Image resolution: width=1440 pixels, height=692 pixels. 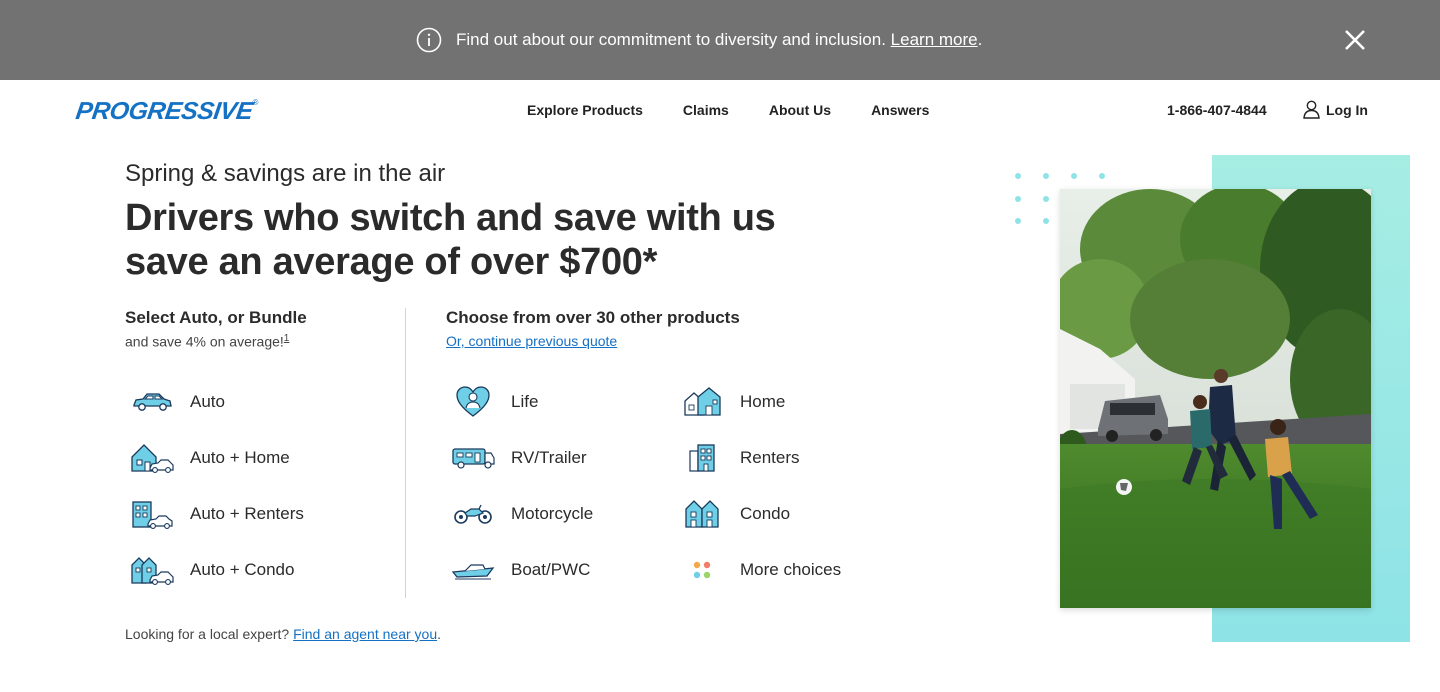 What do you see at coordinates (900, 110) in the screenshot?
I see `nav-answers: Answers` at bounding box center [900, 110].